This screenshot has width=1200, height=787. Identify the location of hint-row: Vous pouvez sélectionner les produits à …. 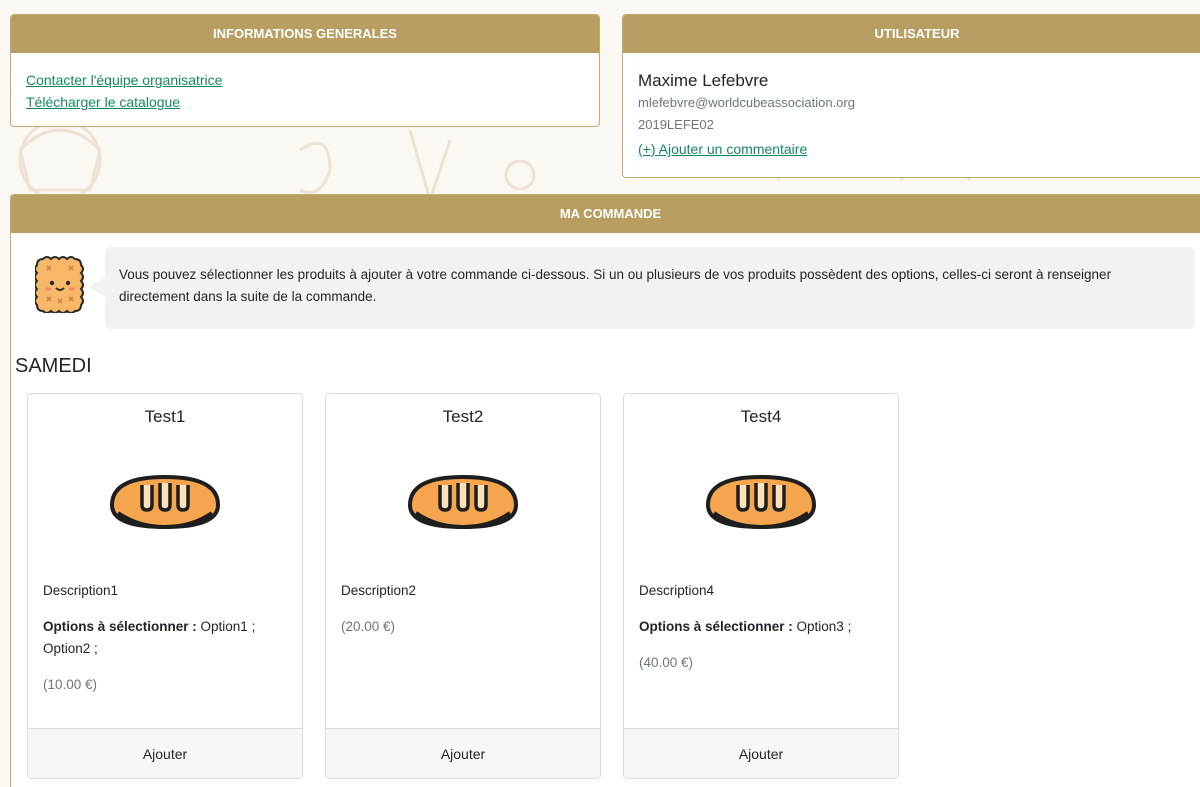
(614, 289).